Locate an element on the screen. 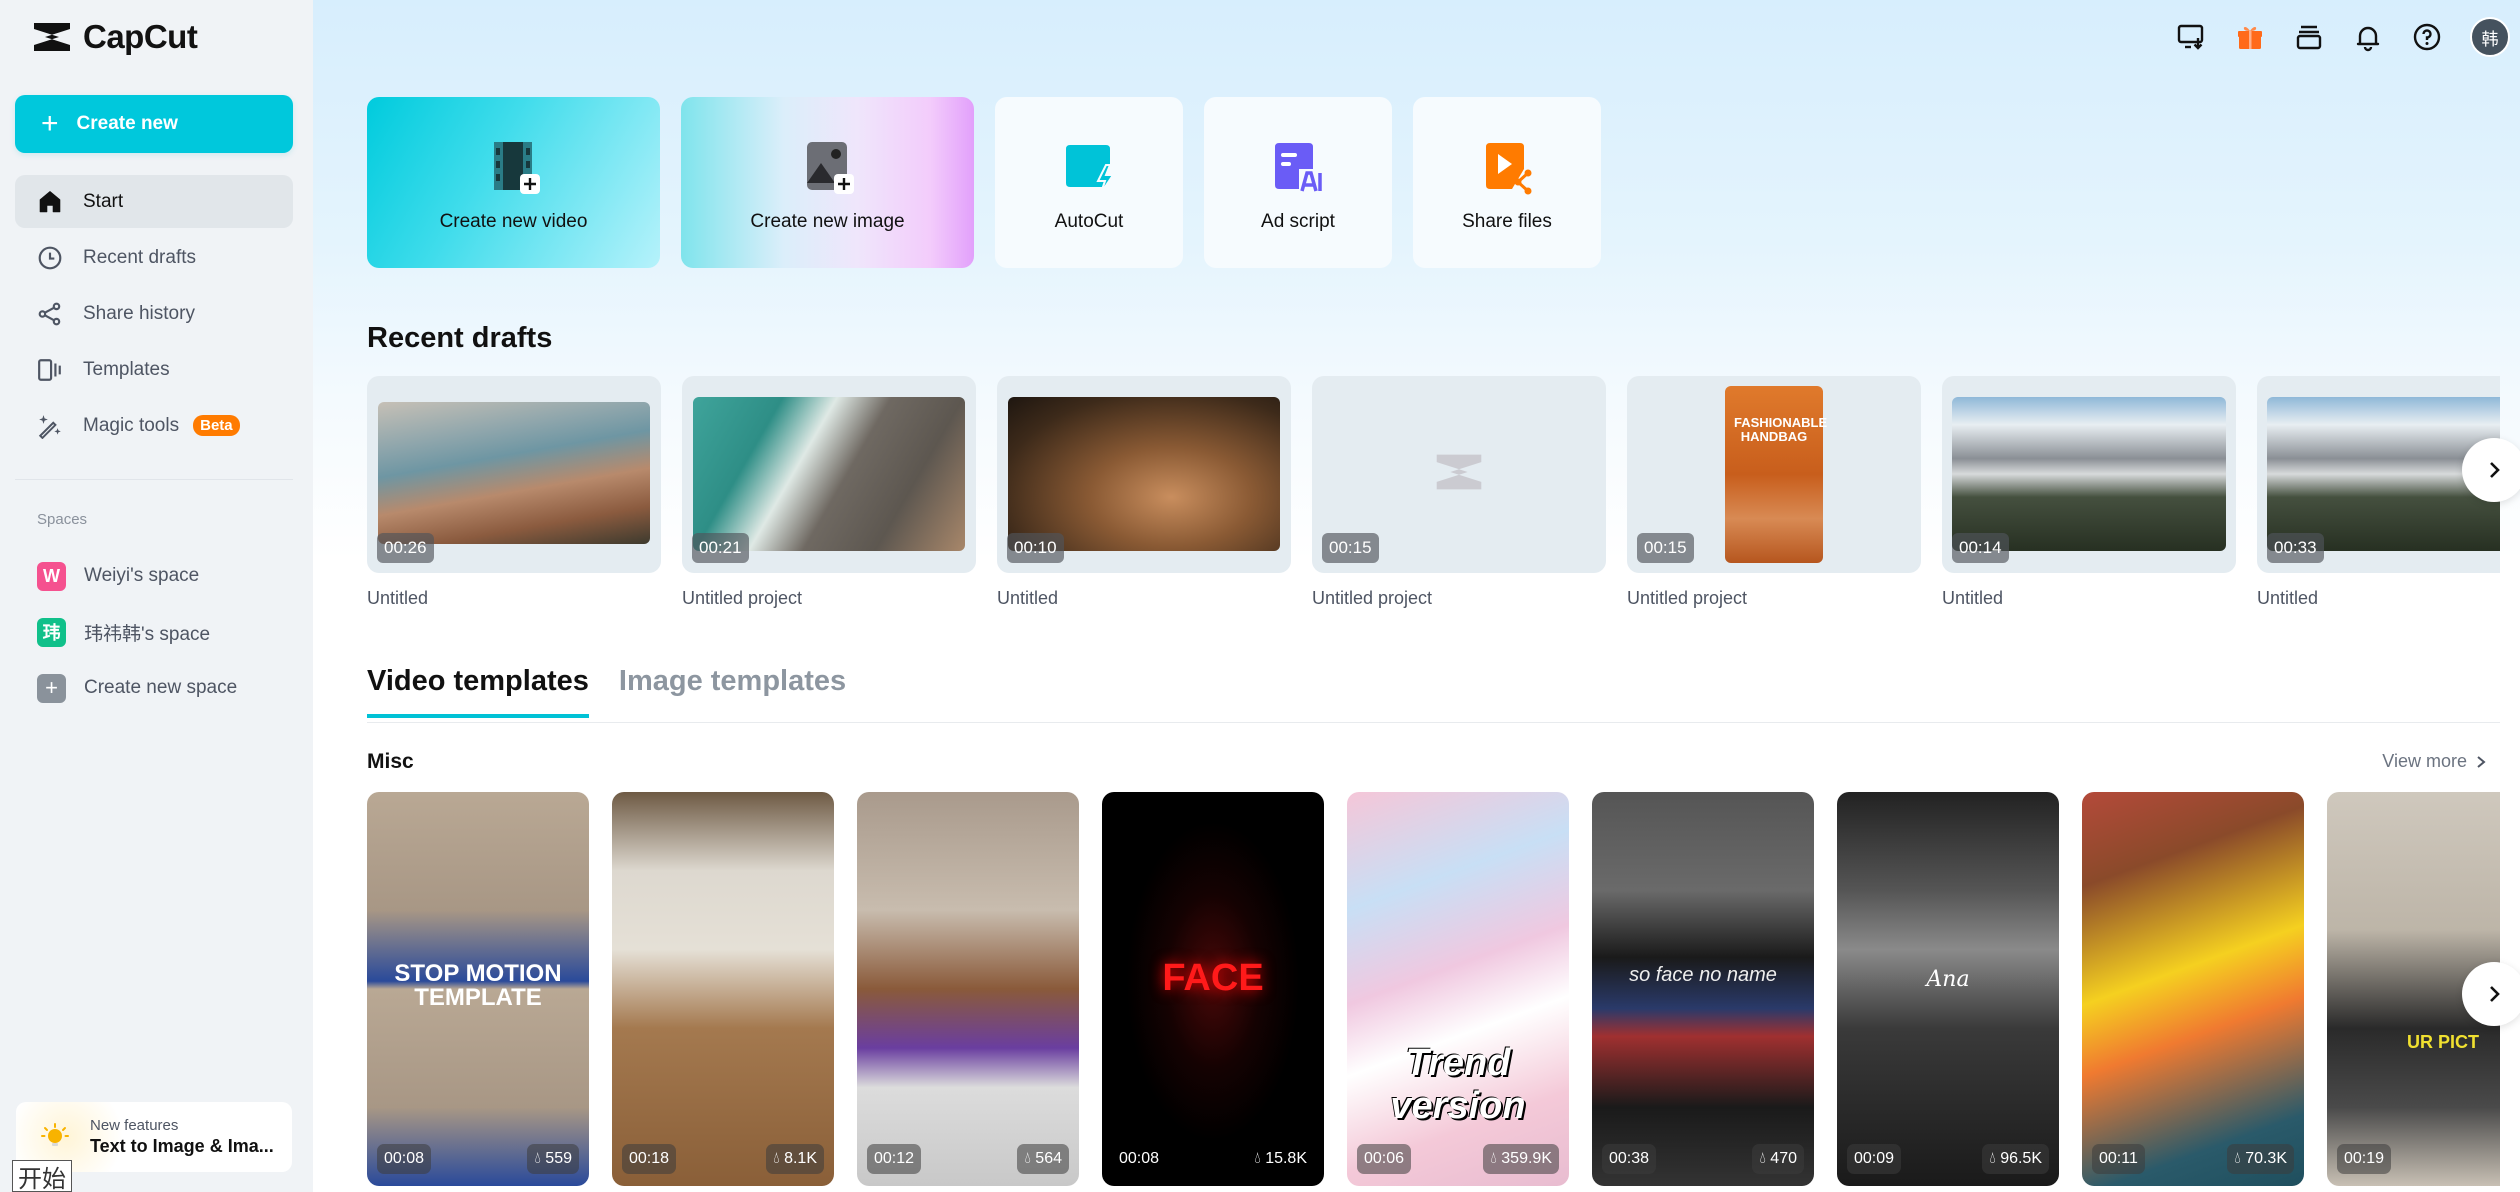 This screenshot has height=1192, width=2520. drafts-next-button is located at coordinates (2491, 470).